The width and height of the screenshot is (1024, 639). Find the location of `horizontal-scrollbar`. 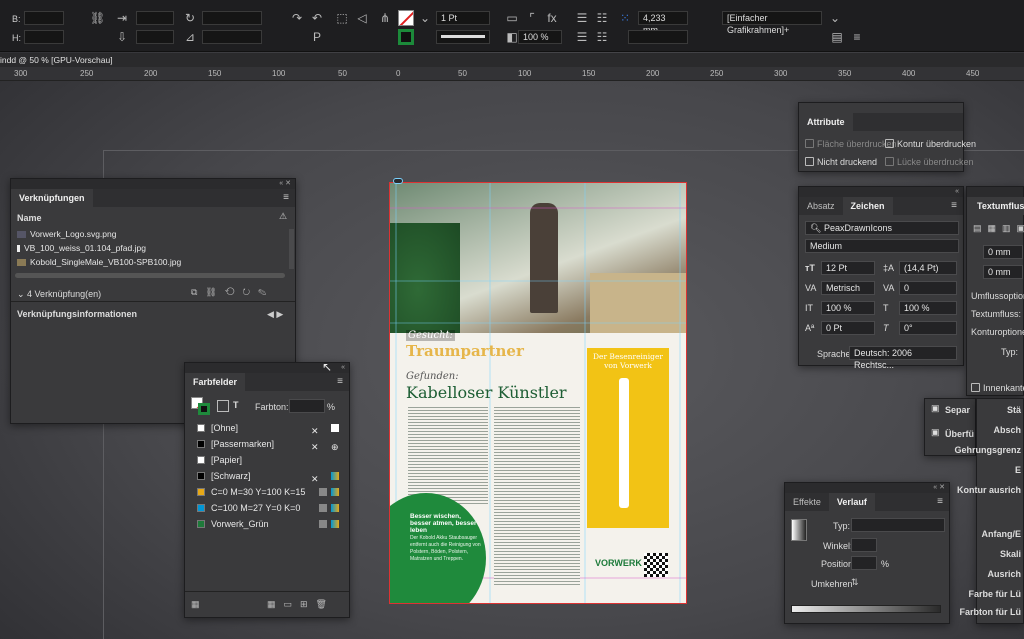

horizontal-scrollbar is located at coordinates (150, 275).